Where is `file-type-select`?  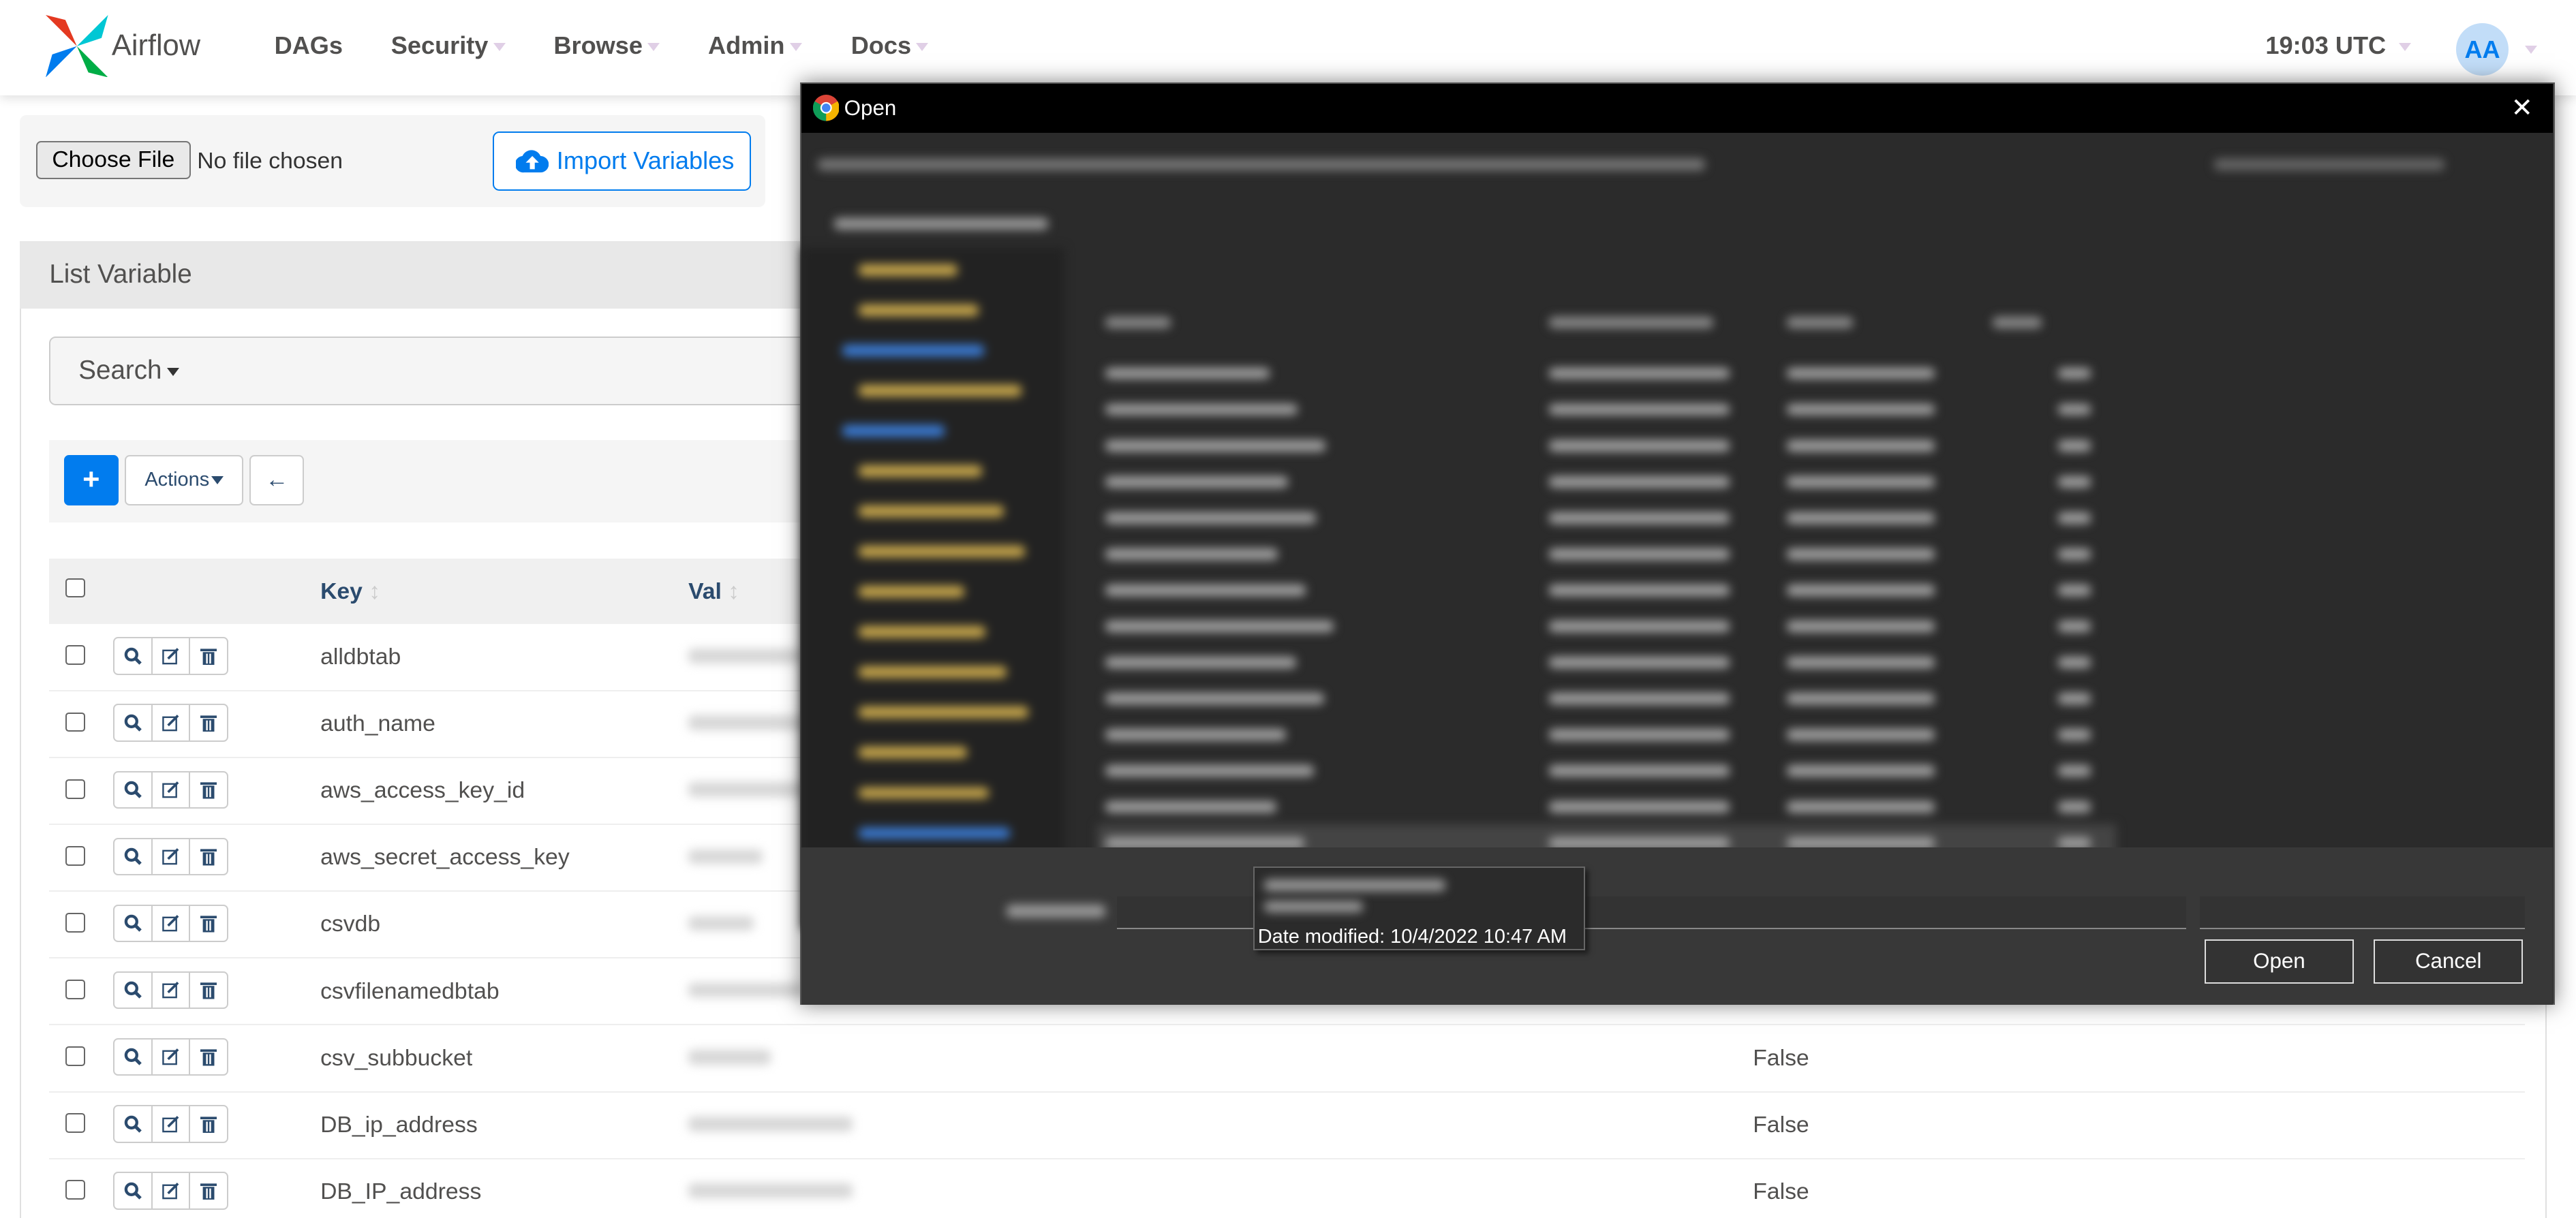 file-type-select is located at coordinates (2362, 913).